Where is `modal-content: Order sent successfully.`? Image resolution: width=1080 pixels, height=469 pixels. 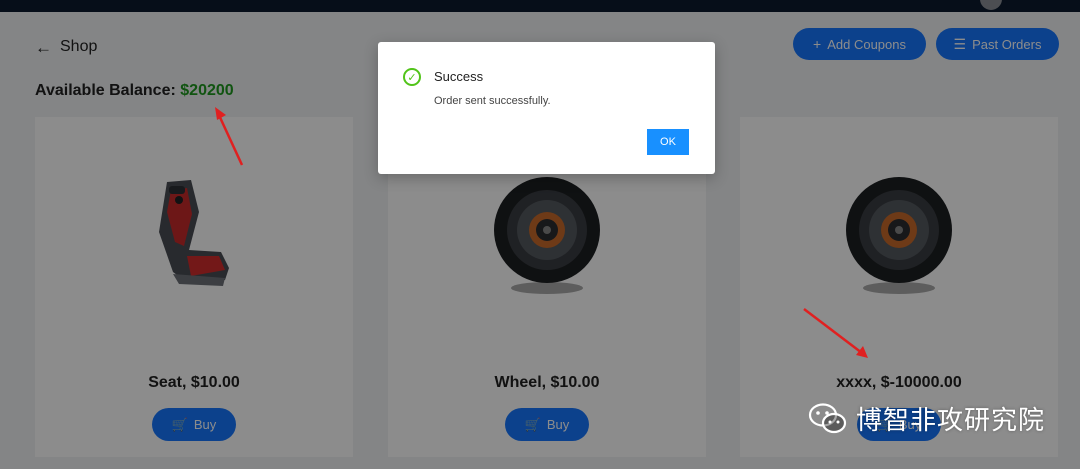 modal-content: Order sent successfully. is located at coordinates (492, 101).